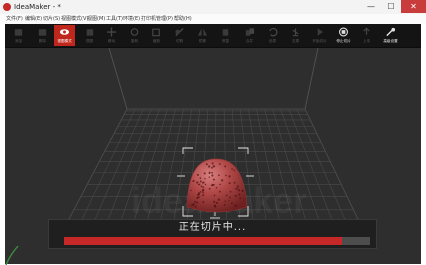 The width and height of the screenshot is (426, 265). What do you see at coordinates (51, 19) in the screenshot?
I see `menu-slice: 切片(S)` at bounding box center [51, 19].